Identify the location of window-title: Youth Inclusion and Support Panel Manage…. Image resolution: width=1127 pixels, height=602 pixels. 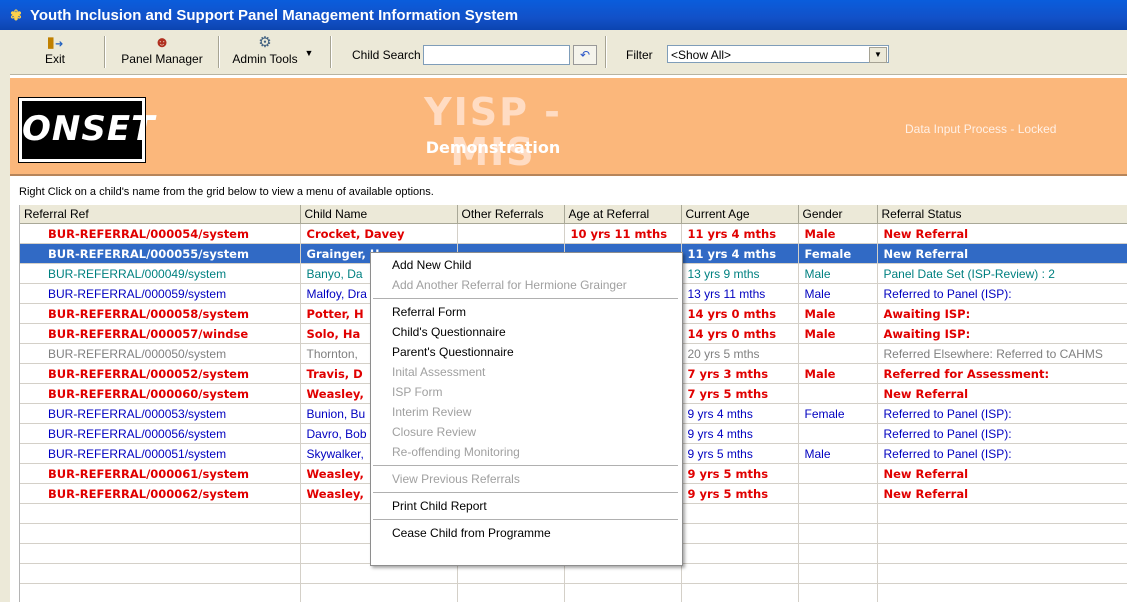
(274, 15).